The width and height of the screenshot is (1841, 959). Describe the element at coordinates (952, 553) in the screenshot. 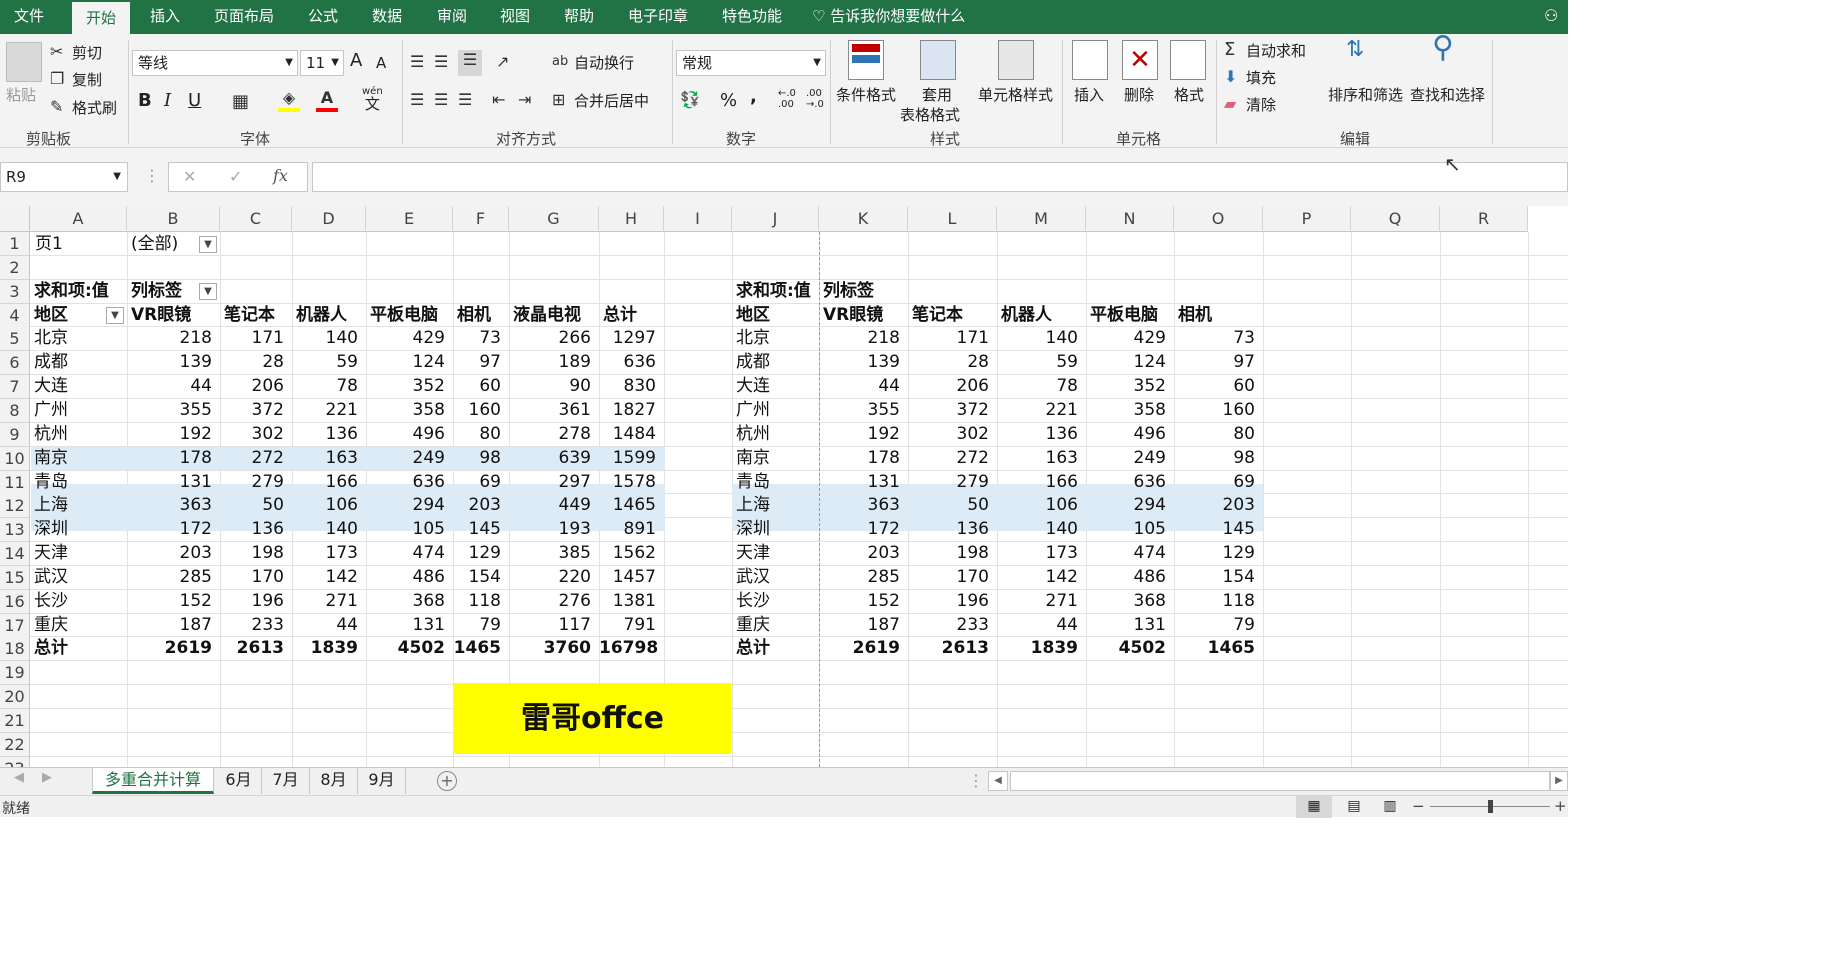

I see `pivot-value-cell: 198` at that location.